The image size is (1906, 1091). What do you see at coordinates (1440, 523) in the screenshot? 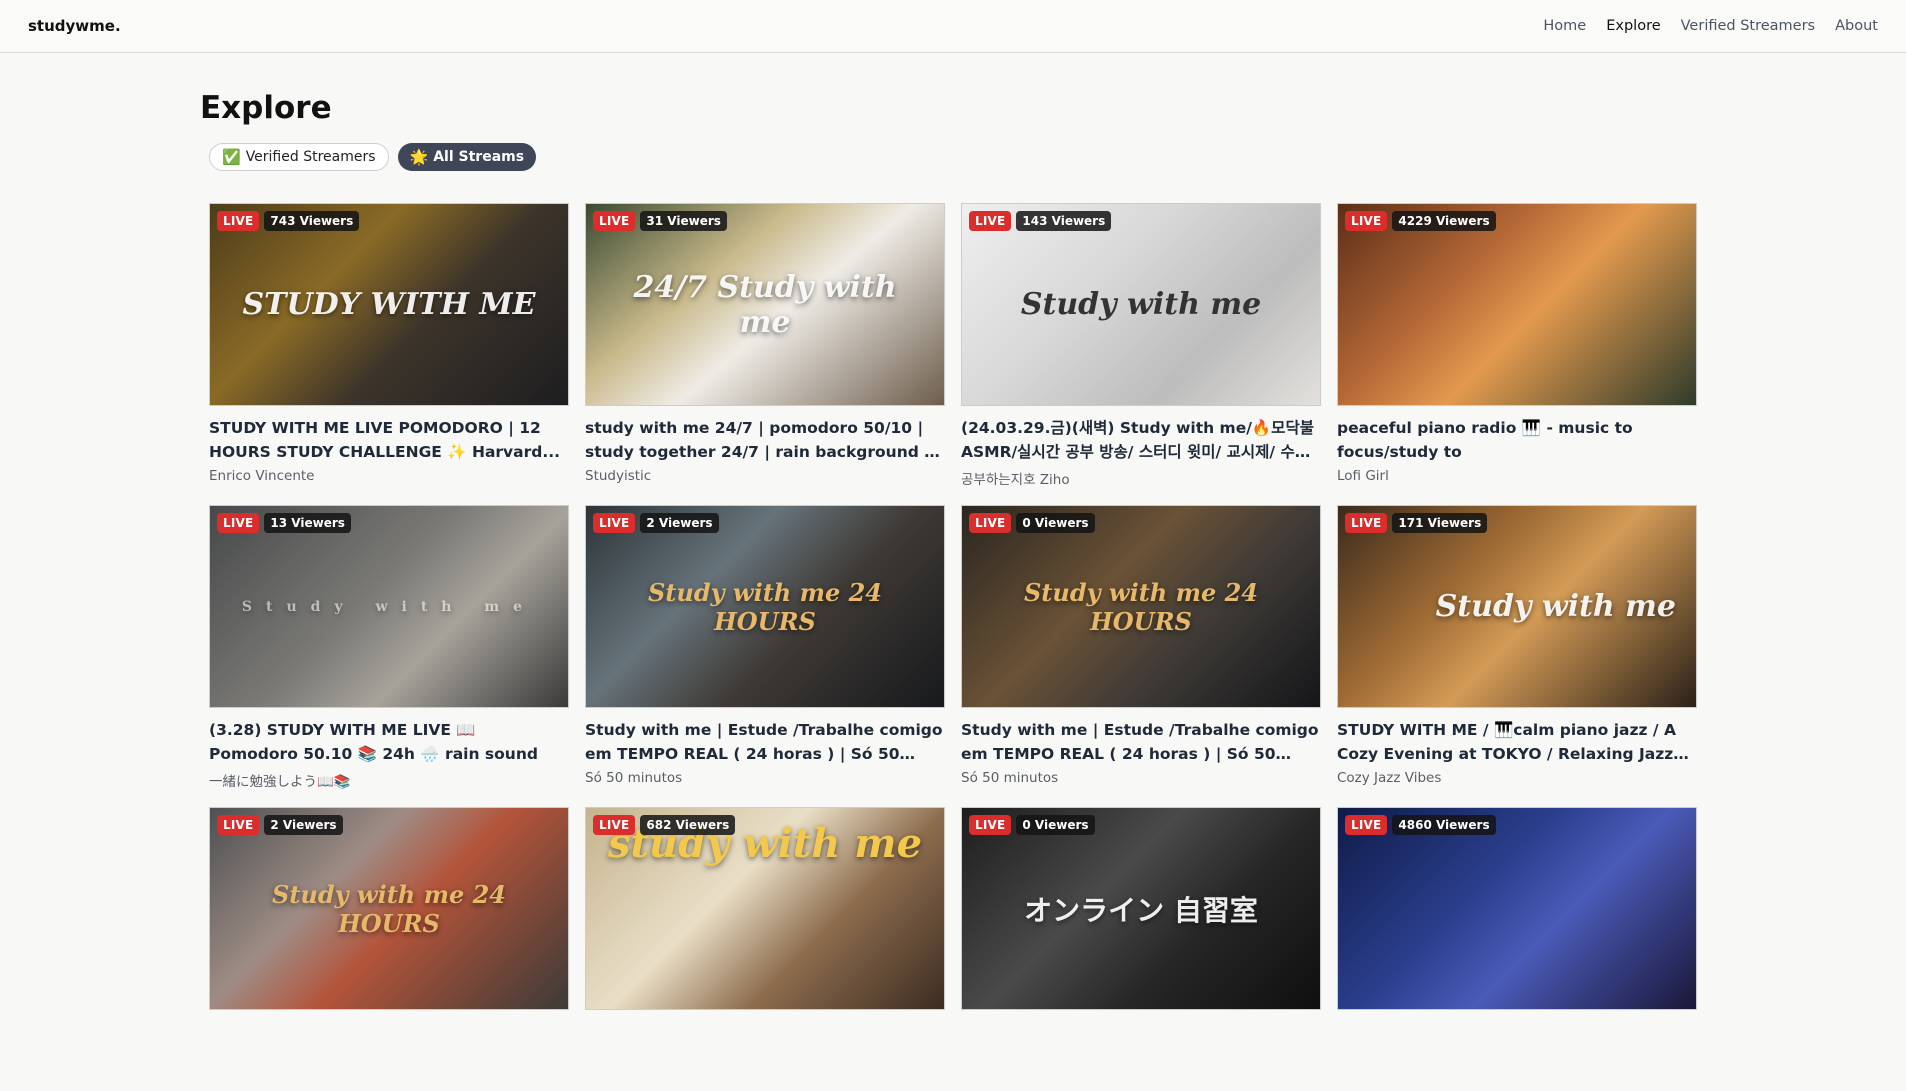
I see `viewer-count: 171 Viewers` at bounding box center [1440, 523].